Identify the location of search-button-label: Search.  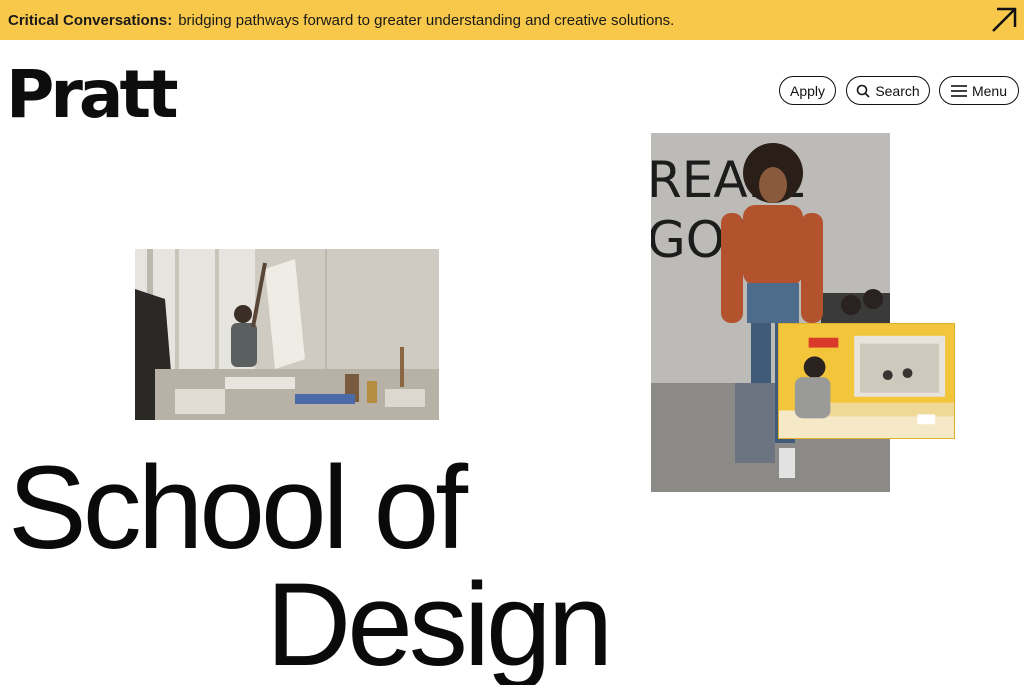
(897, 90).